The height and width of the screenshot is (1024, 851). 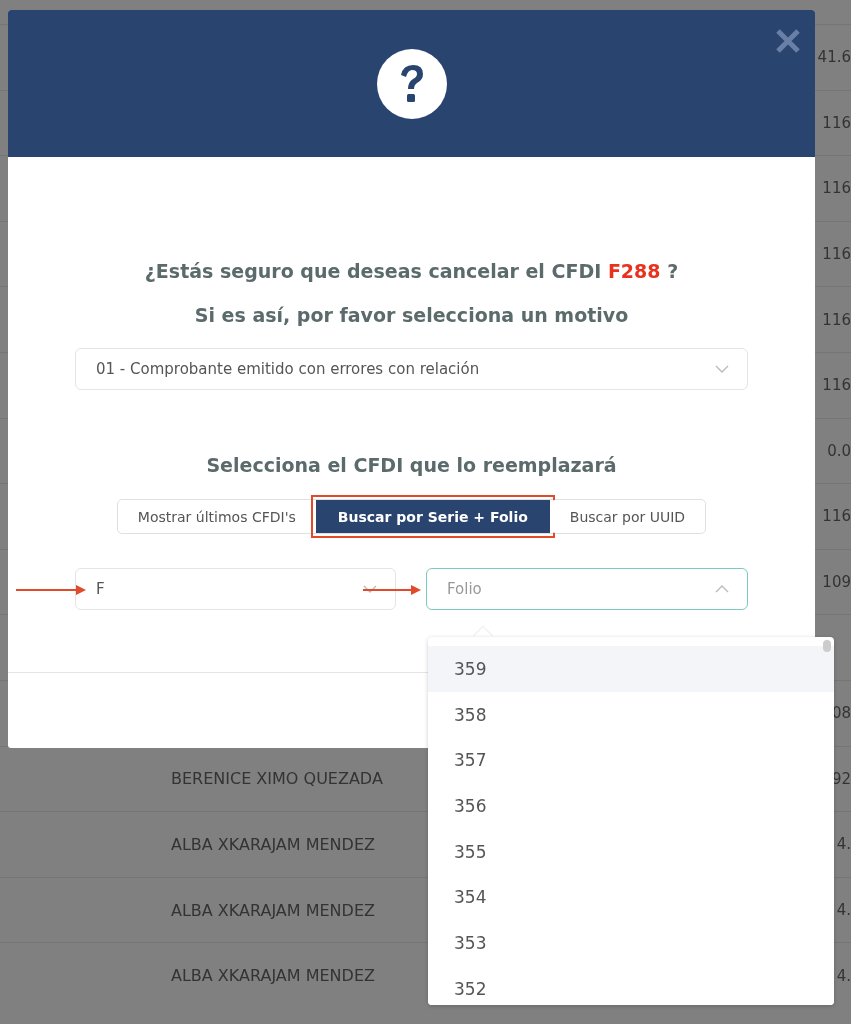 What do you see at coordinates (631, 851) in the screenshot?
I see `dropdown-option: 355` at bounding box center [631, 851].